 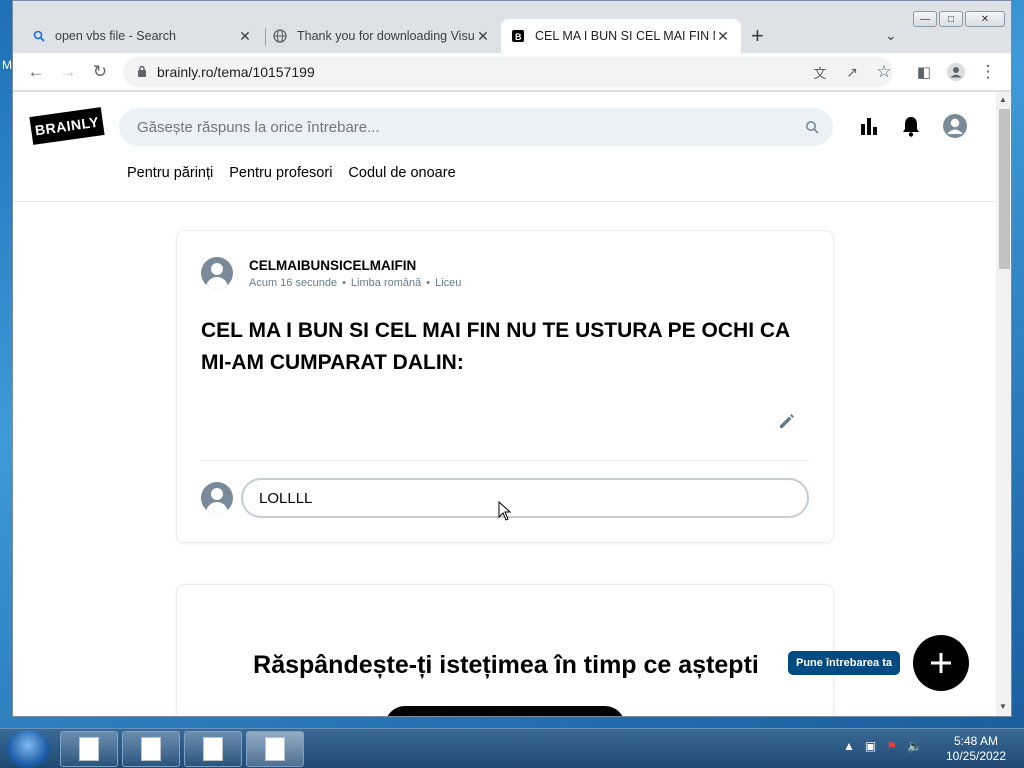 I want to click on new-tab-button: +, so click(x=757, y=36).